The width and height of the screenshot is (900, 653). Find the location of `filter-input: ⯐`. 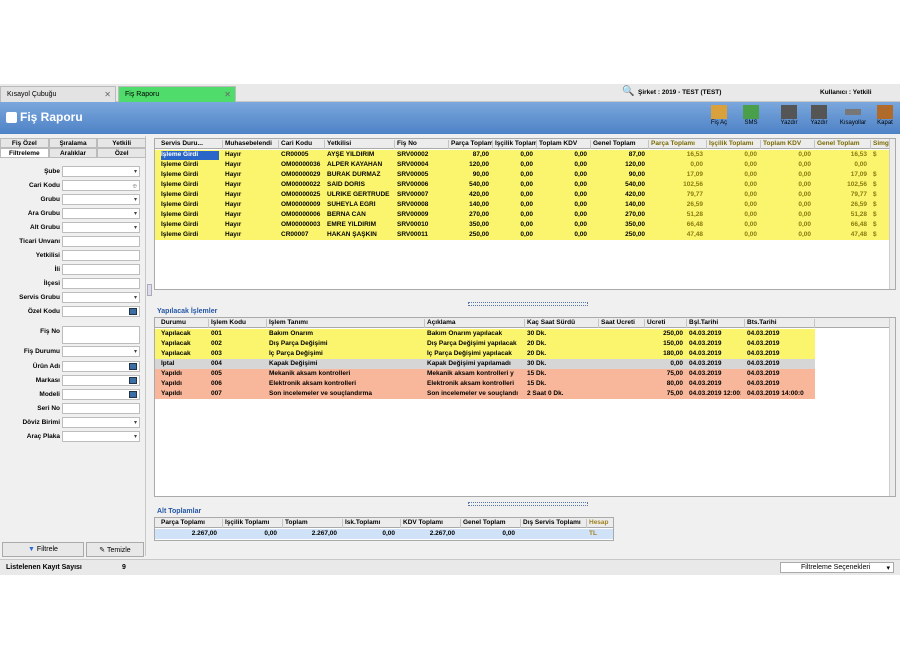

filter-input: ⯐ is located at coordinates (101, 185).